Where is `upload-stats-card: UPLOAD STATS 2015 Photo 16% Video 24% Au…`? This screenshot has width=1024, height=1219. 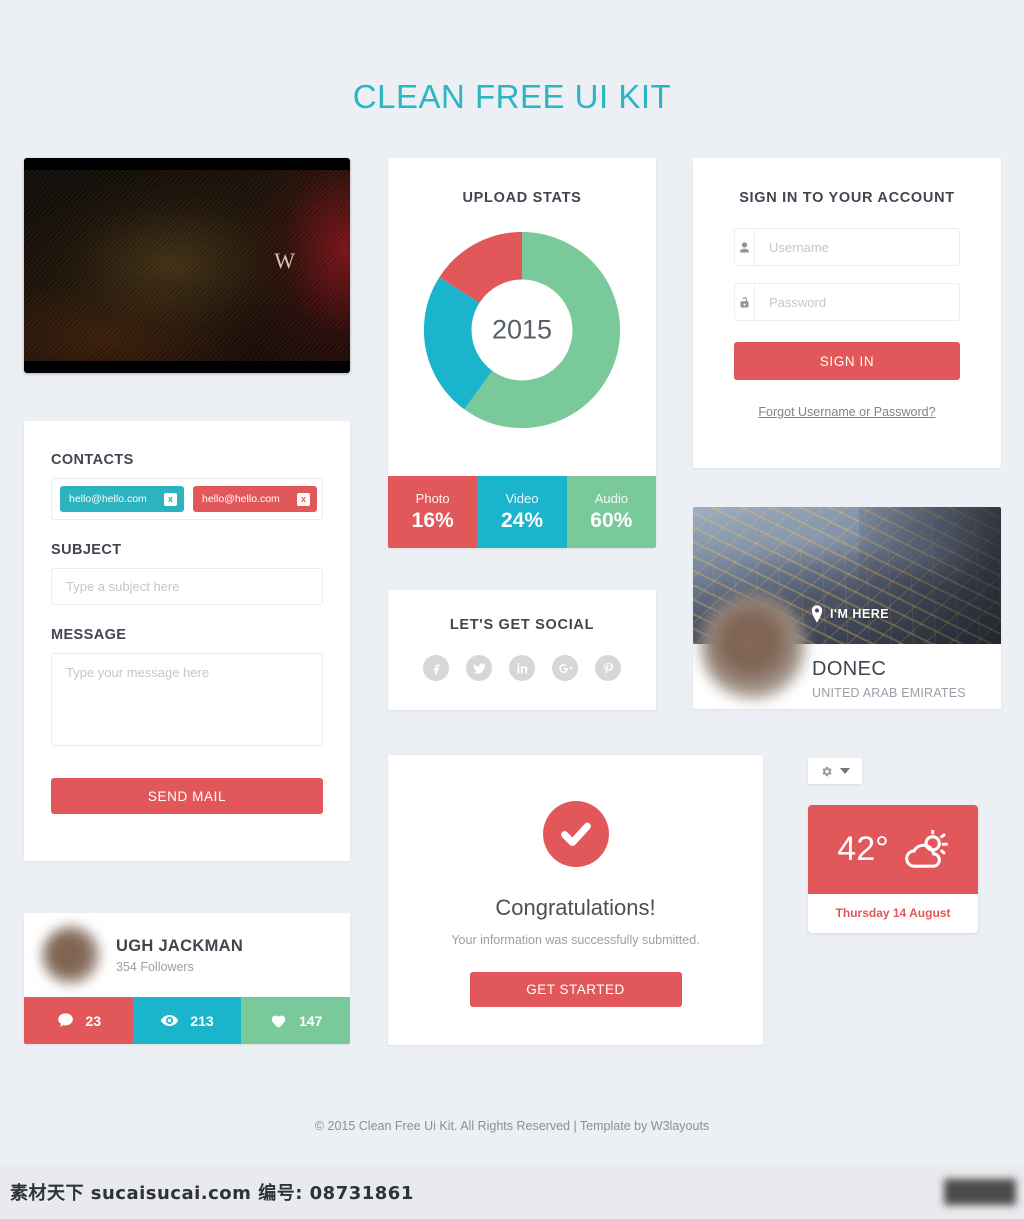
upload-stats-card: UPLOAD STATS 2015 Photo 16% Video 24% Au… is located at coordinates (522, 353).